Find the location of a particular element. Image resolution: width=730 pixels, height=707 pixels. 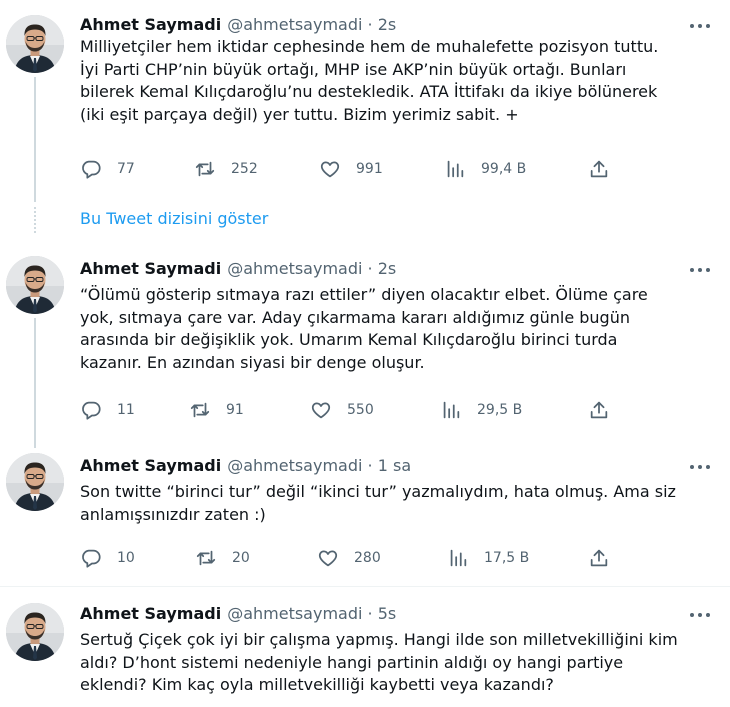

tweet-actions: 77 252 991 99,4 B is located at coordinates (350, 169).